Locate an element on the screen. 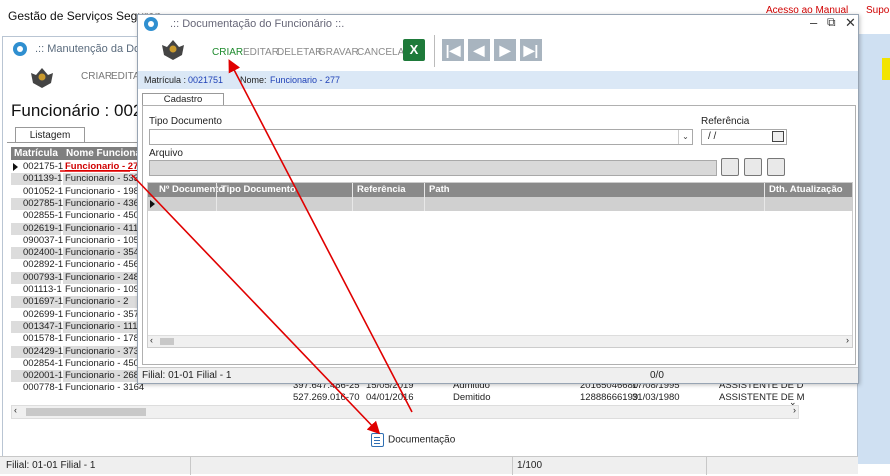 The width and height of the screenshot is (890, 476). deletar-button: DELETAR is located at coordinates (299, 52).